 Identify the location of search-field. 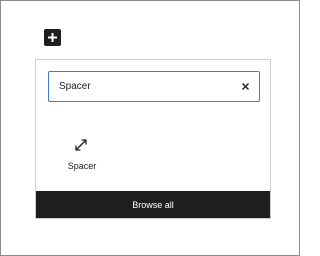
(154, 86).